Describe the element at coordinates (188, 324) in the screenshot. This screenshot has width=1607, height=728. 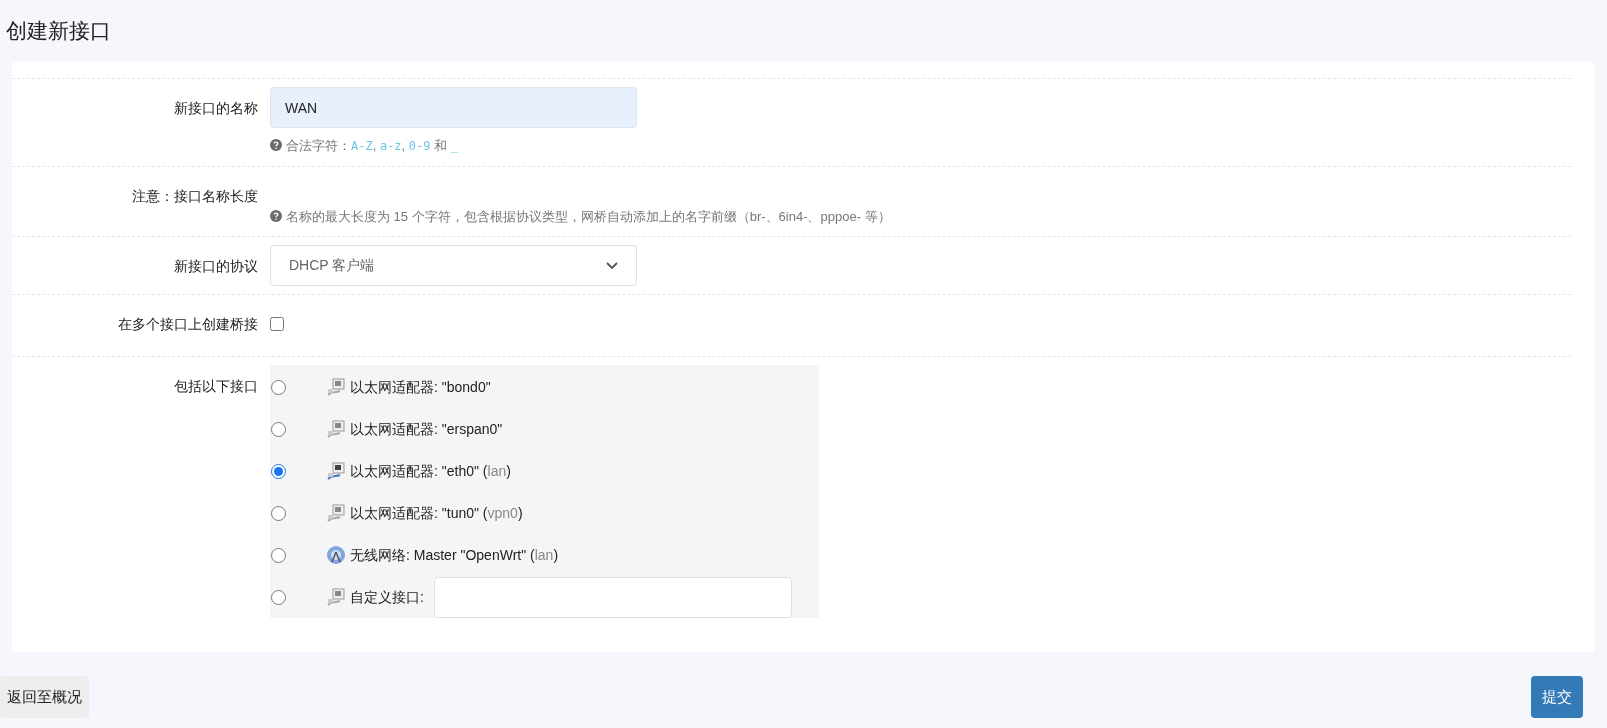
I see `field-label: 在多个接口上创建桥接` at that location.